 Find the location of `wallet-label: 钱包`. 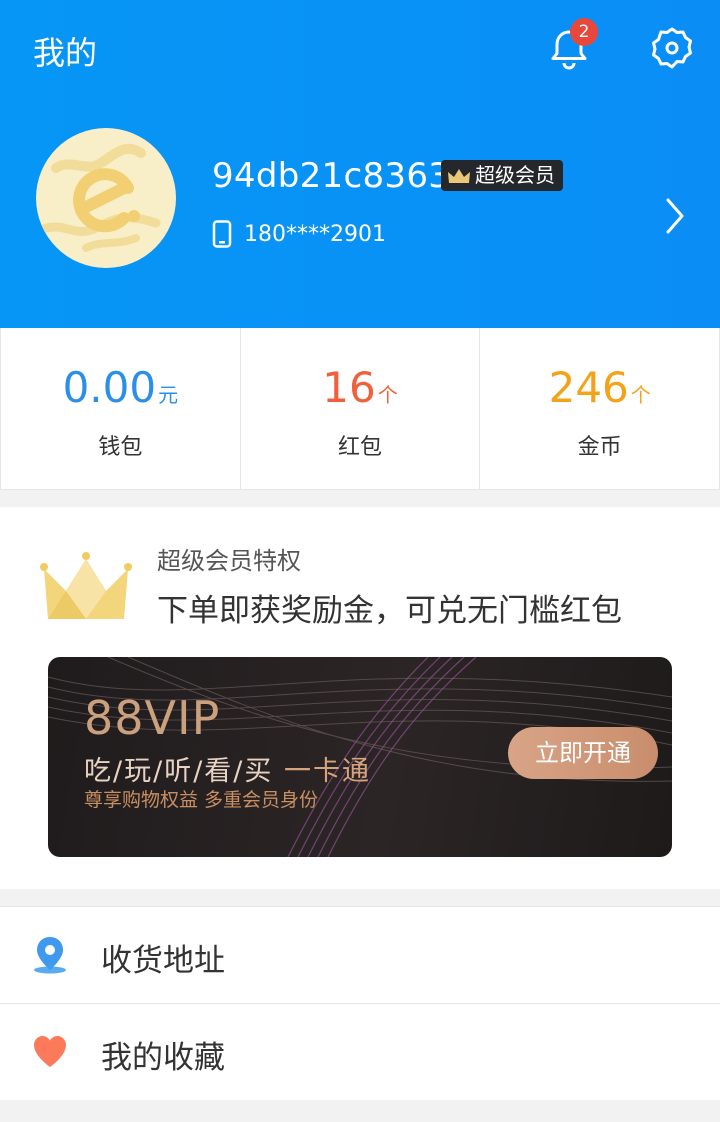

wallet-label: 钱包 is located at coordinates (120, 447).